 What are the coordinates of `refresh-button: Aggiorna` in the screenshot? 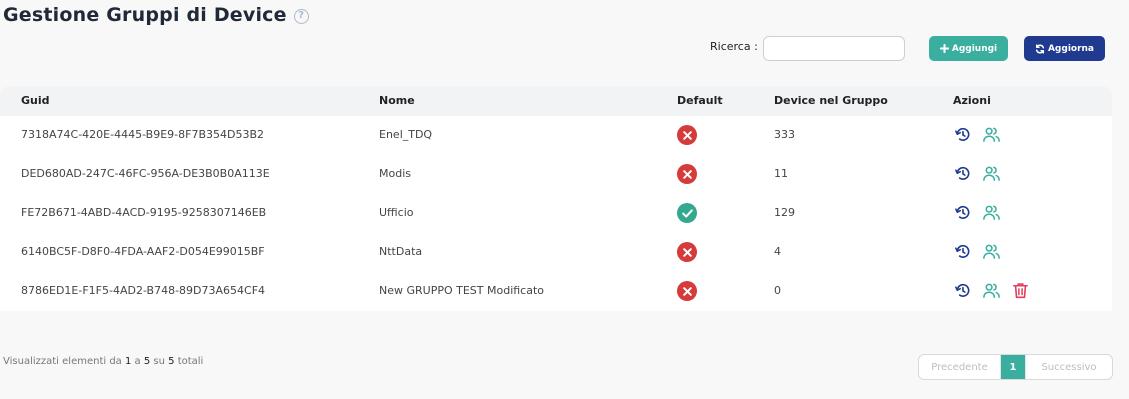 It's located at (1064, 48).